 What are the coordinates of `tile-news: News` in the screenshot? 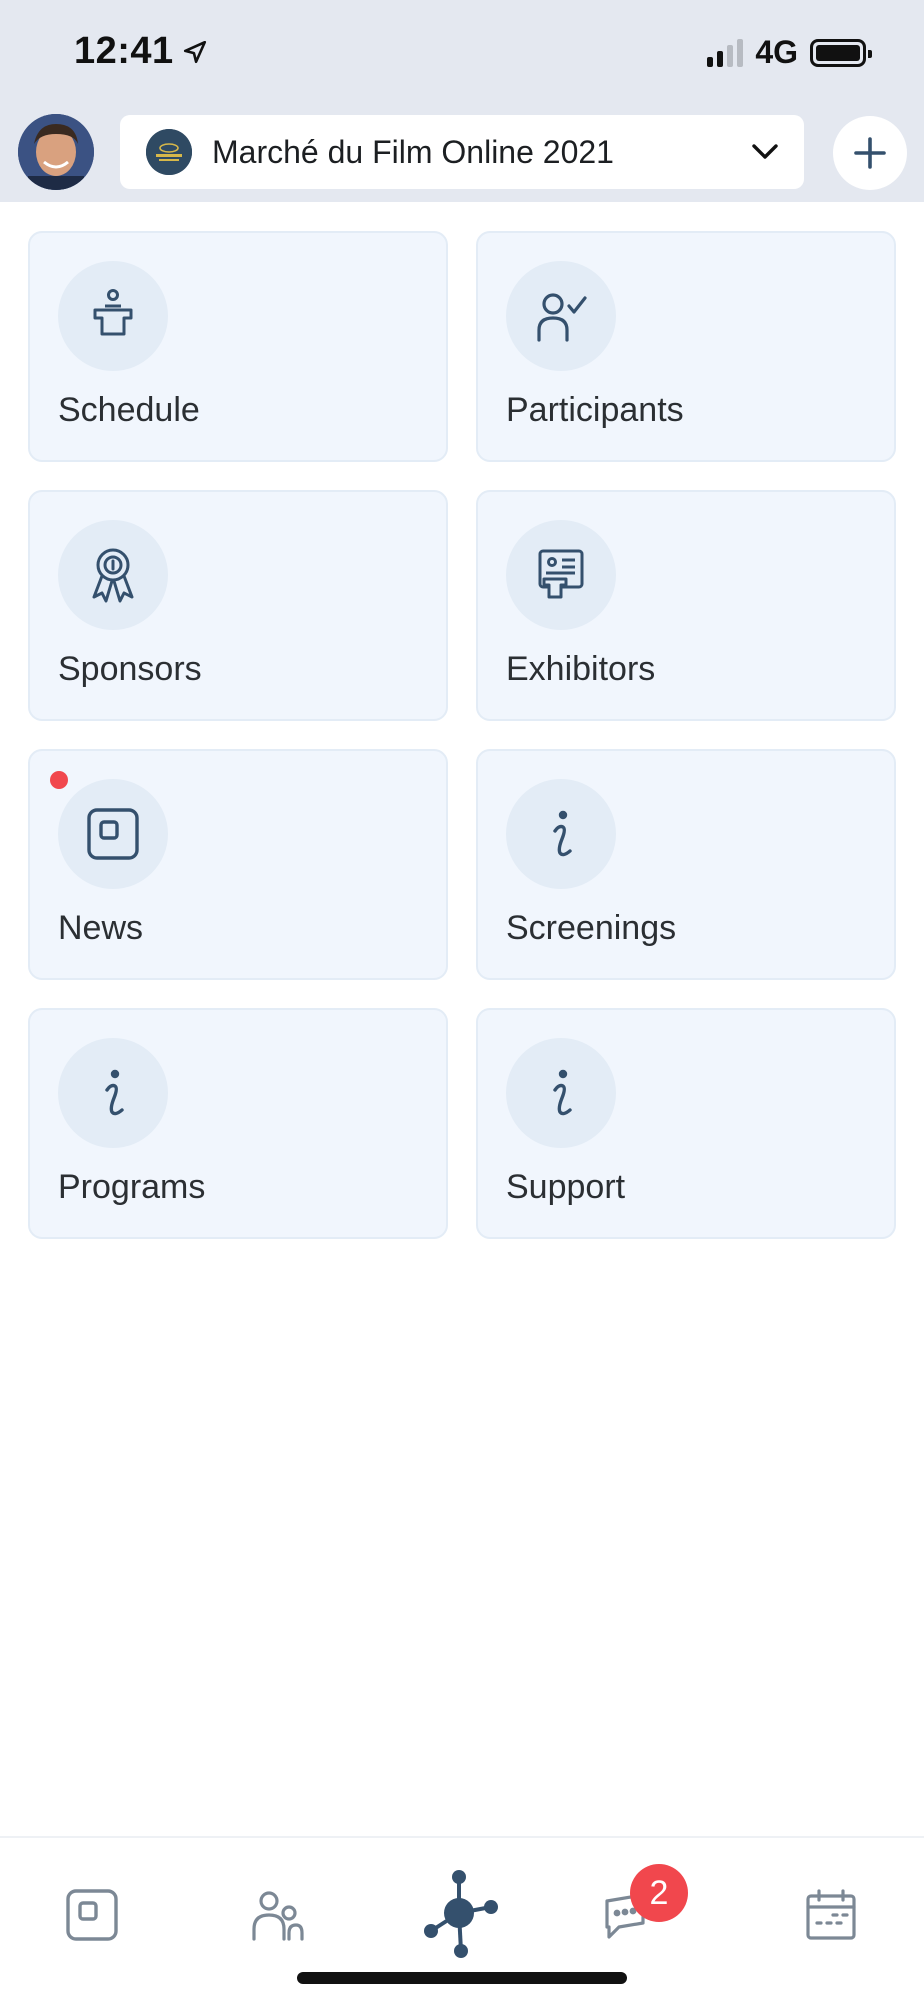 It's located at (238, 864).